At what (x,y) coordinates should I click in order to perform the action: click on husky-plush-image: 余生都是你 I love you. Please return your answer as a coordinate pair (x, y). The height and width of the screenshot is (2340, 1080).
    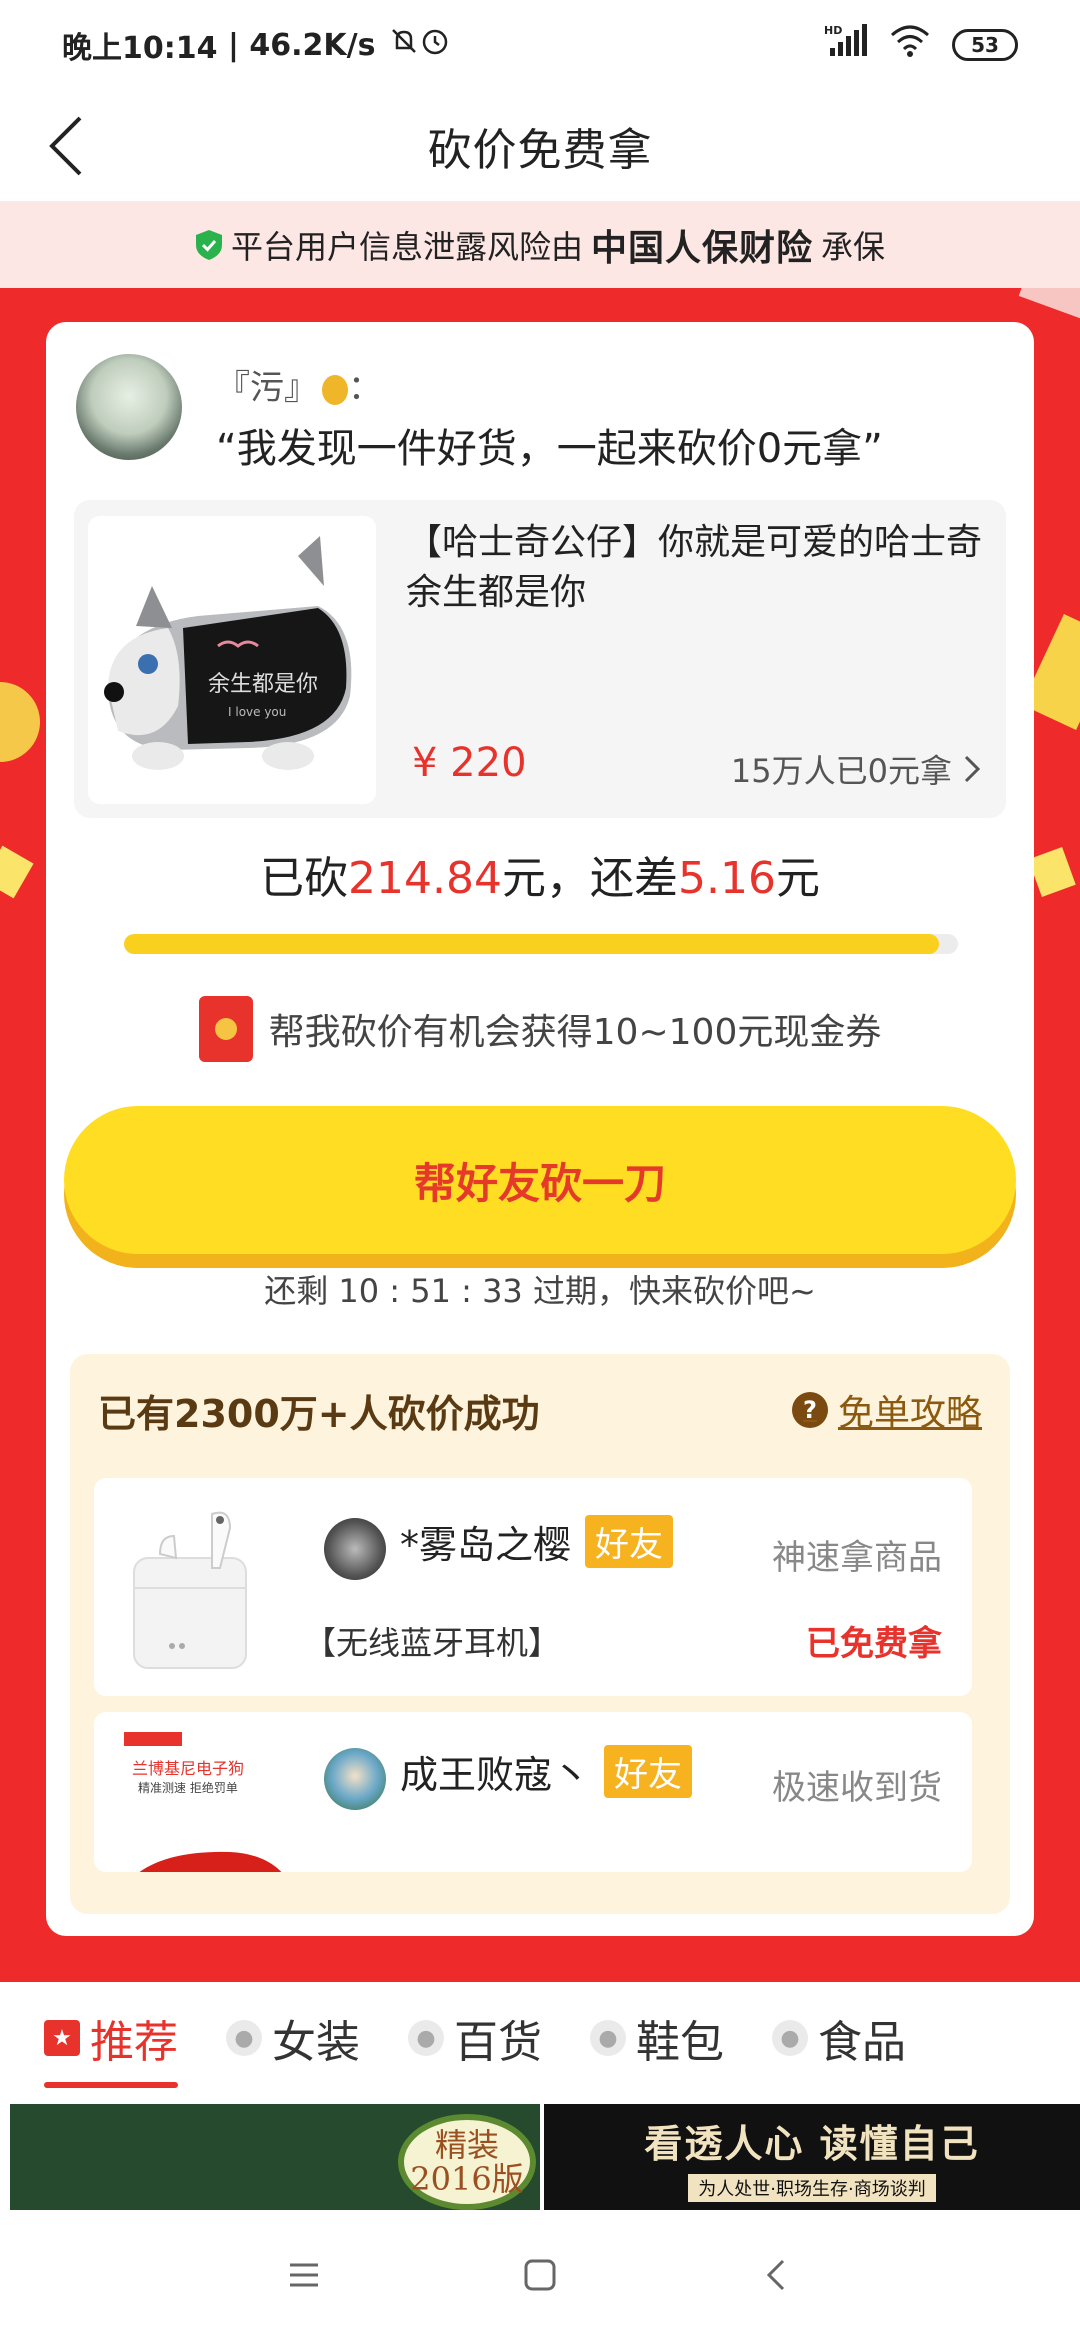
    Looking at the image, I should click on (228, 653).